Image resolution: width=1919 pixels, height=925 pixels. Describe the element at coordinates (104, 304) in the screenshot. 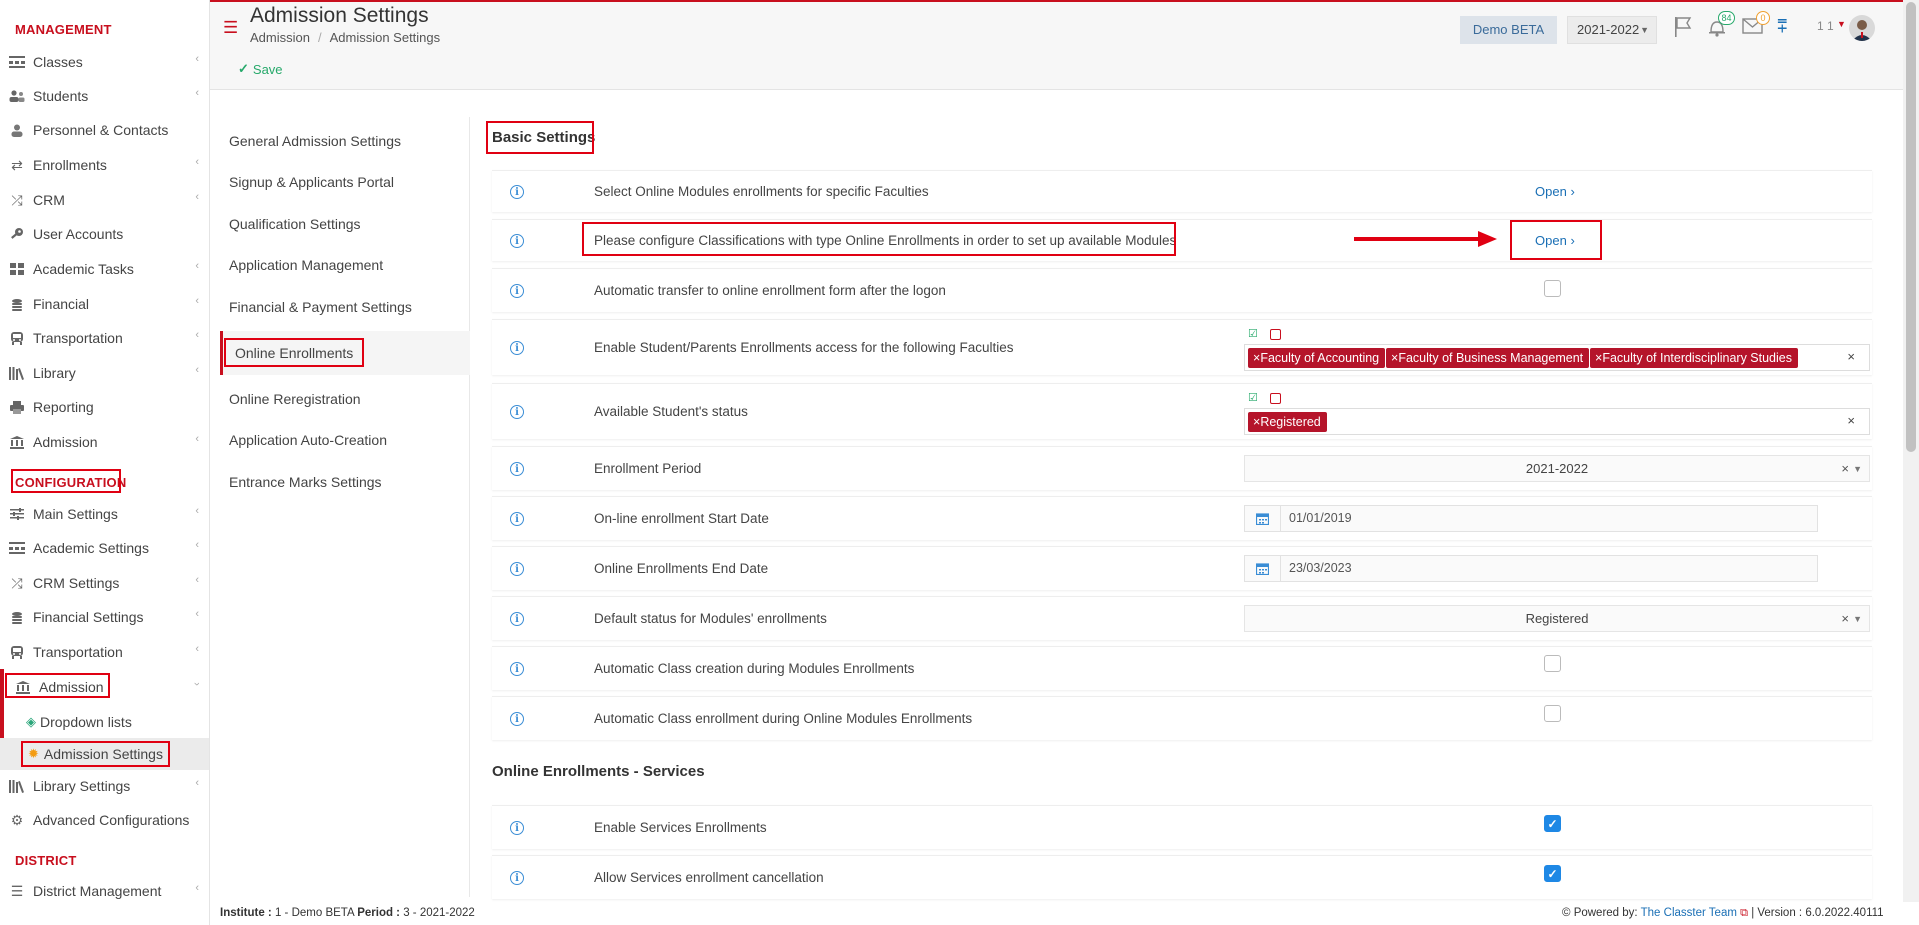

I see `sidebar-item-financial: Financial ‹` at that location.